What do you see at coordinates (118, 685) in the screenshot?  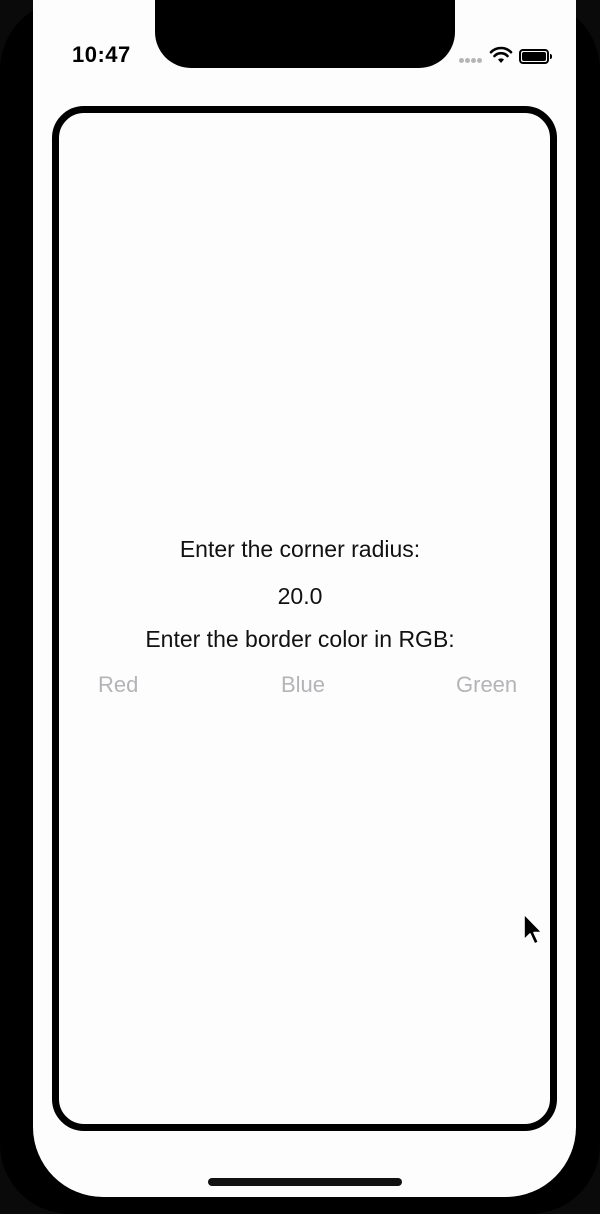 I see `red-input: Red` at bounding box center [118, 685].